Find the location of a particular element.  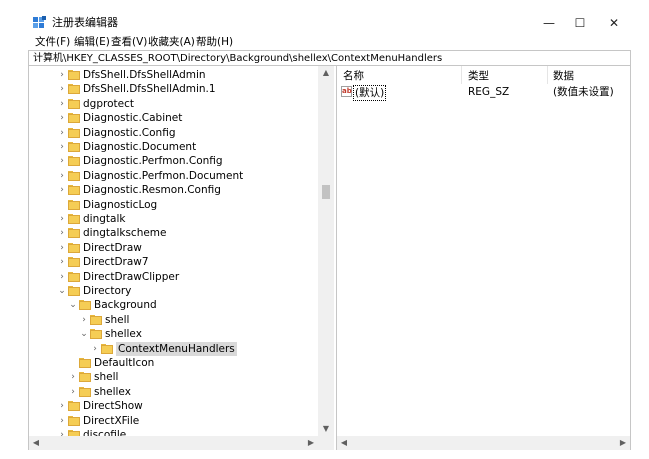

column-header-data: 数据 is located at coordinates (563, 76).